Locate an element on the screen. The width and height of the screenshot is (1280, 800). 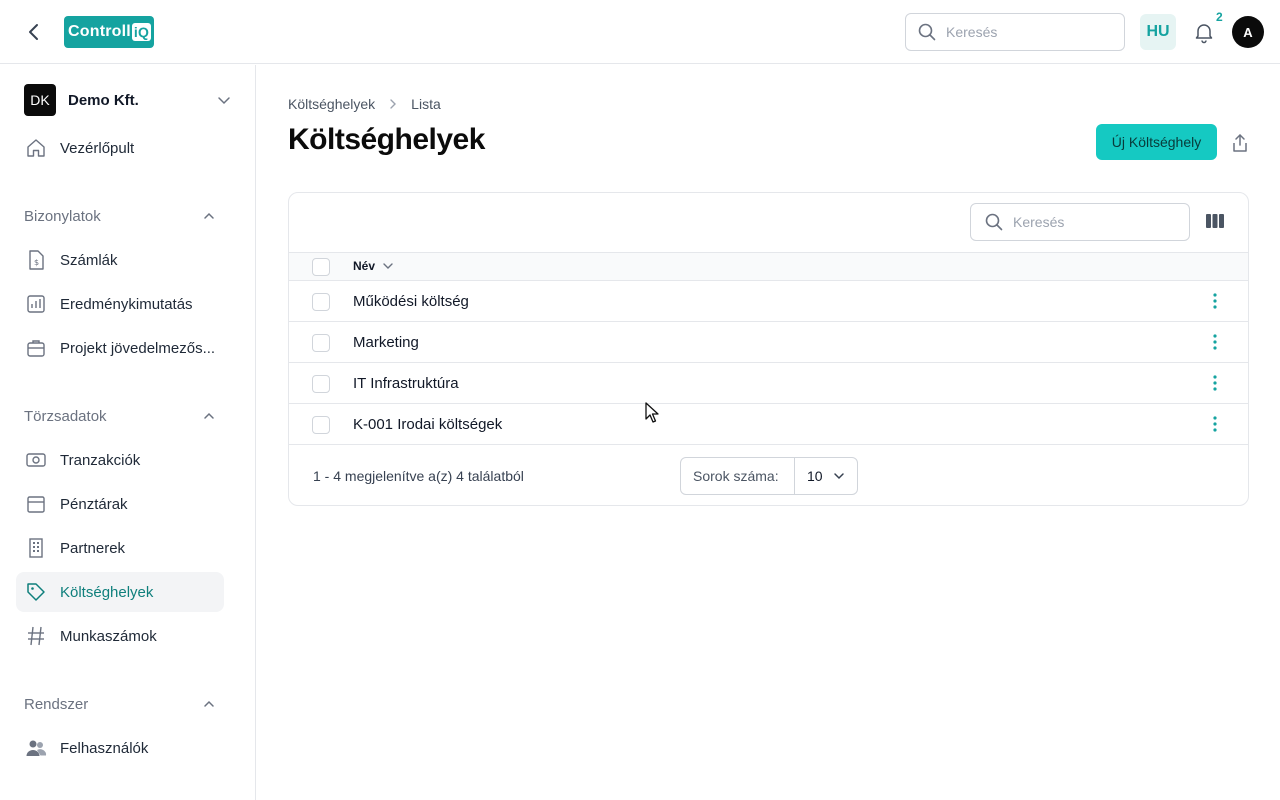
bell-icon is located at coordinates (1204, 34).